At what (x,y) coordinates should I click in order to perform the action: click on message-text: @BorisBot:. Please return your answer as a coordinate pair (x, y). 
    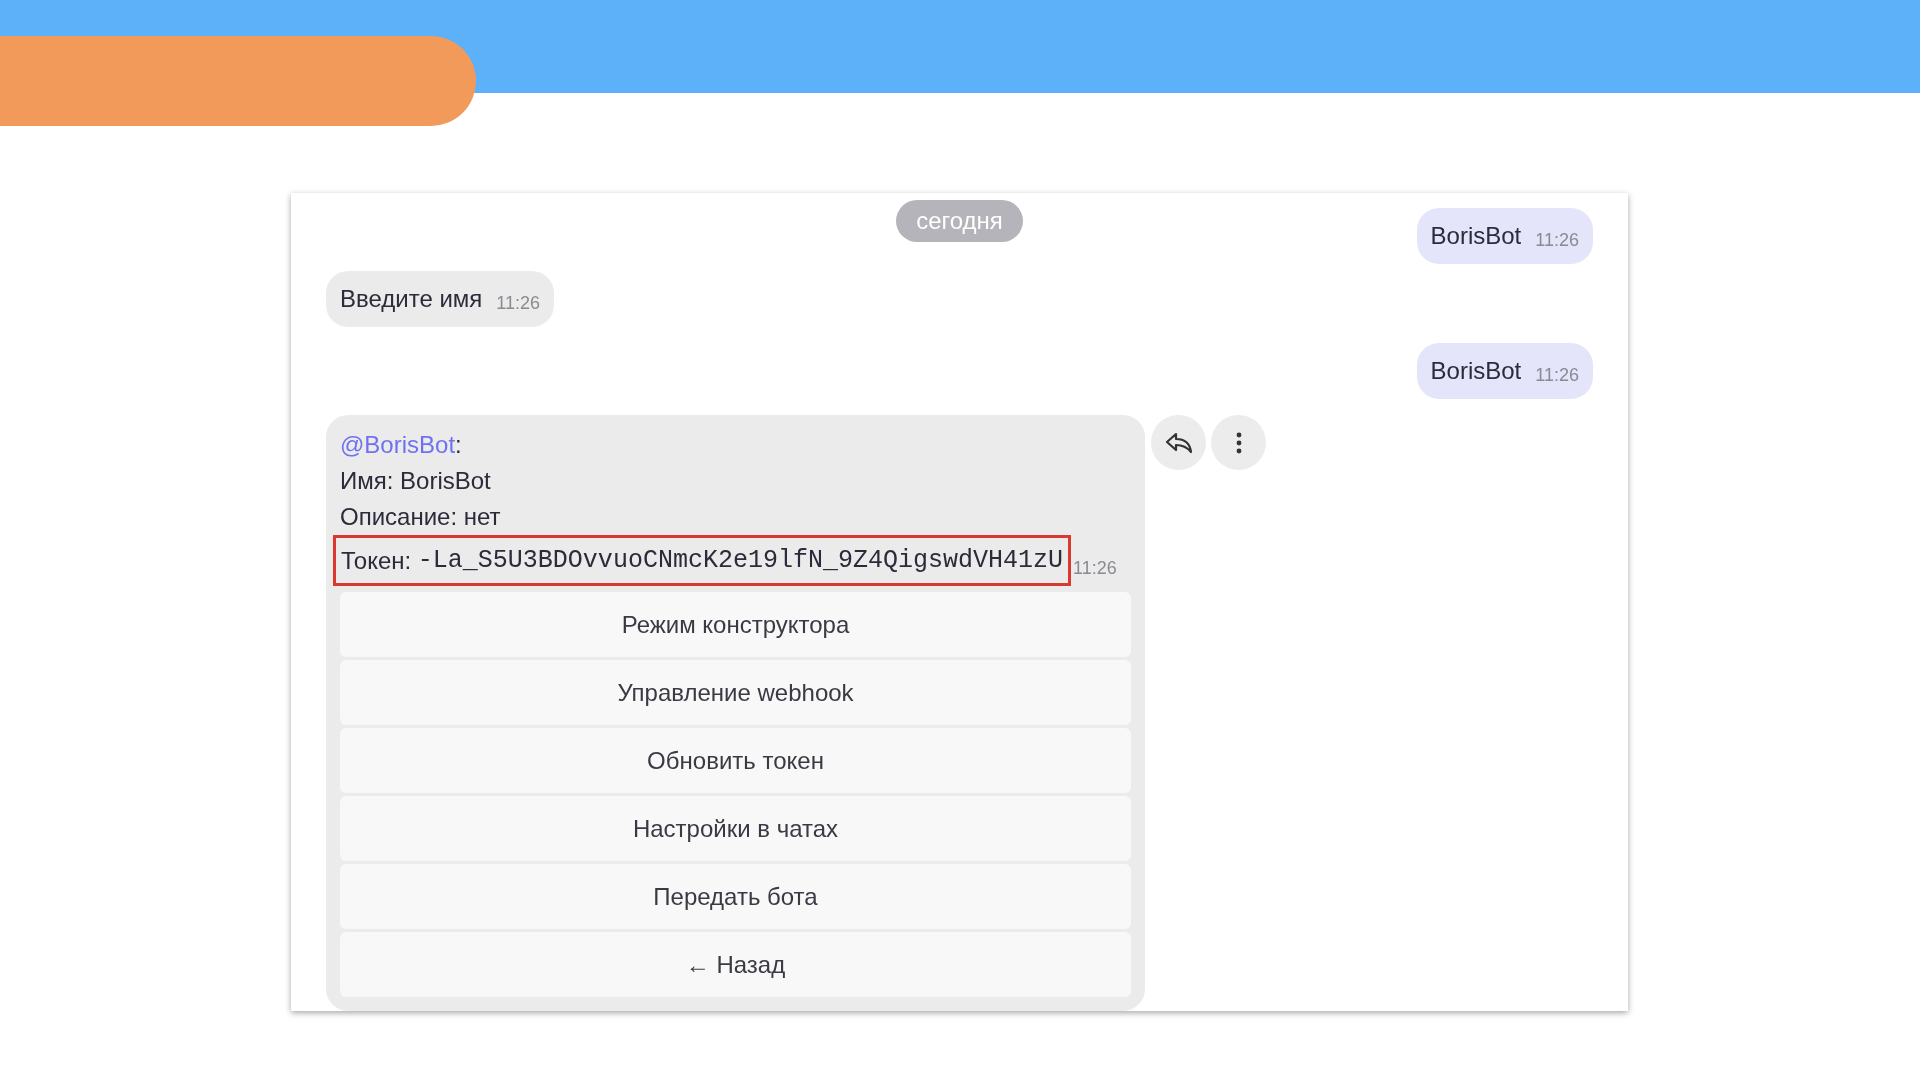
    Looking at the image, I should click on (401, 445).